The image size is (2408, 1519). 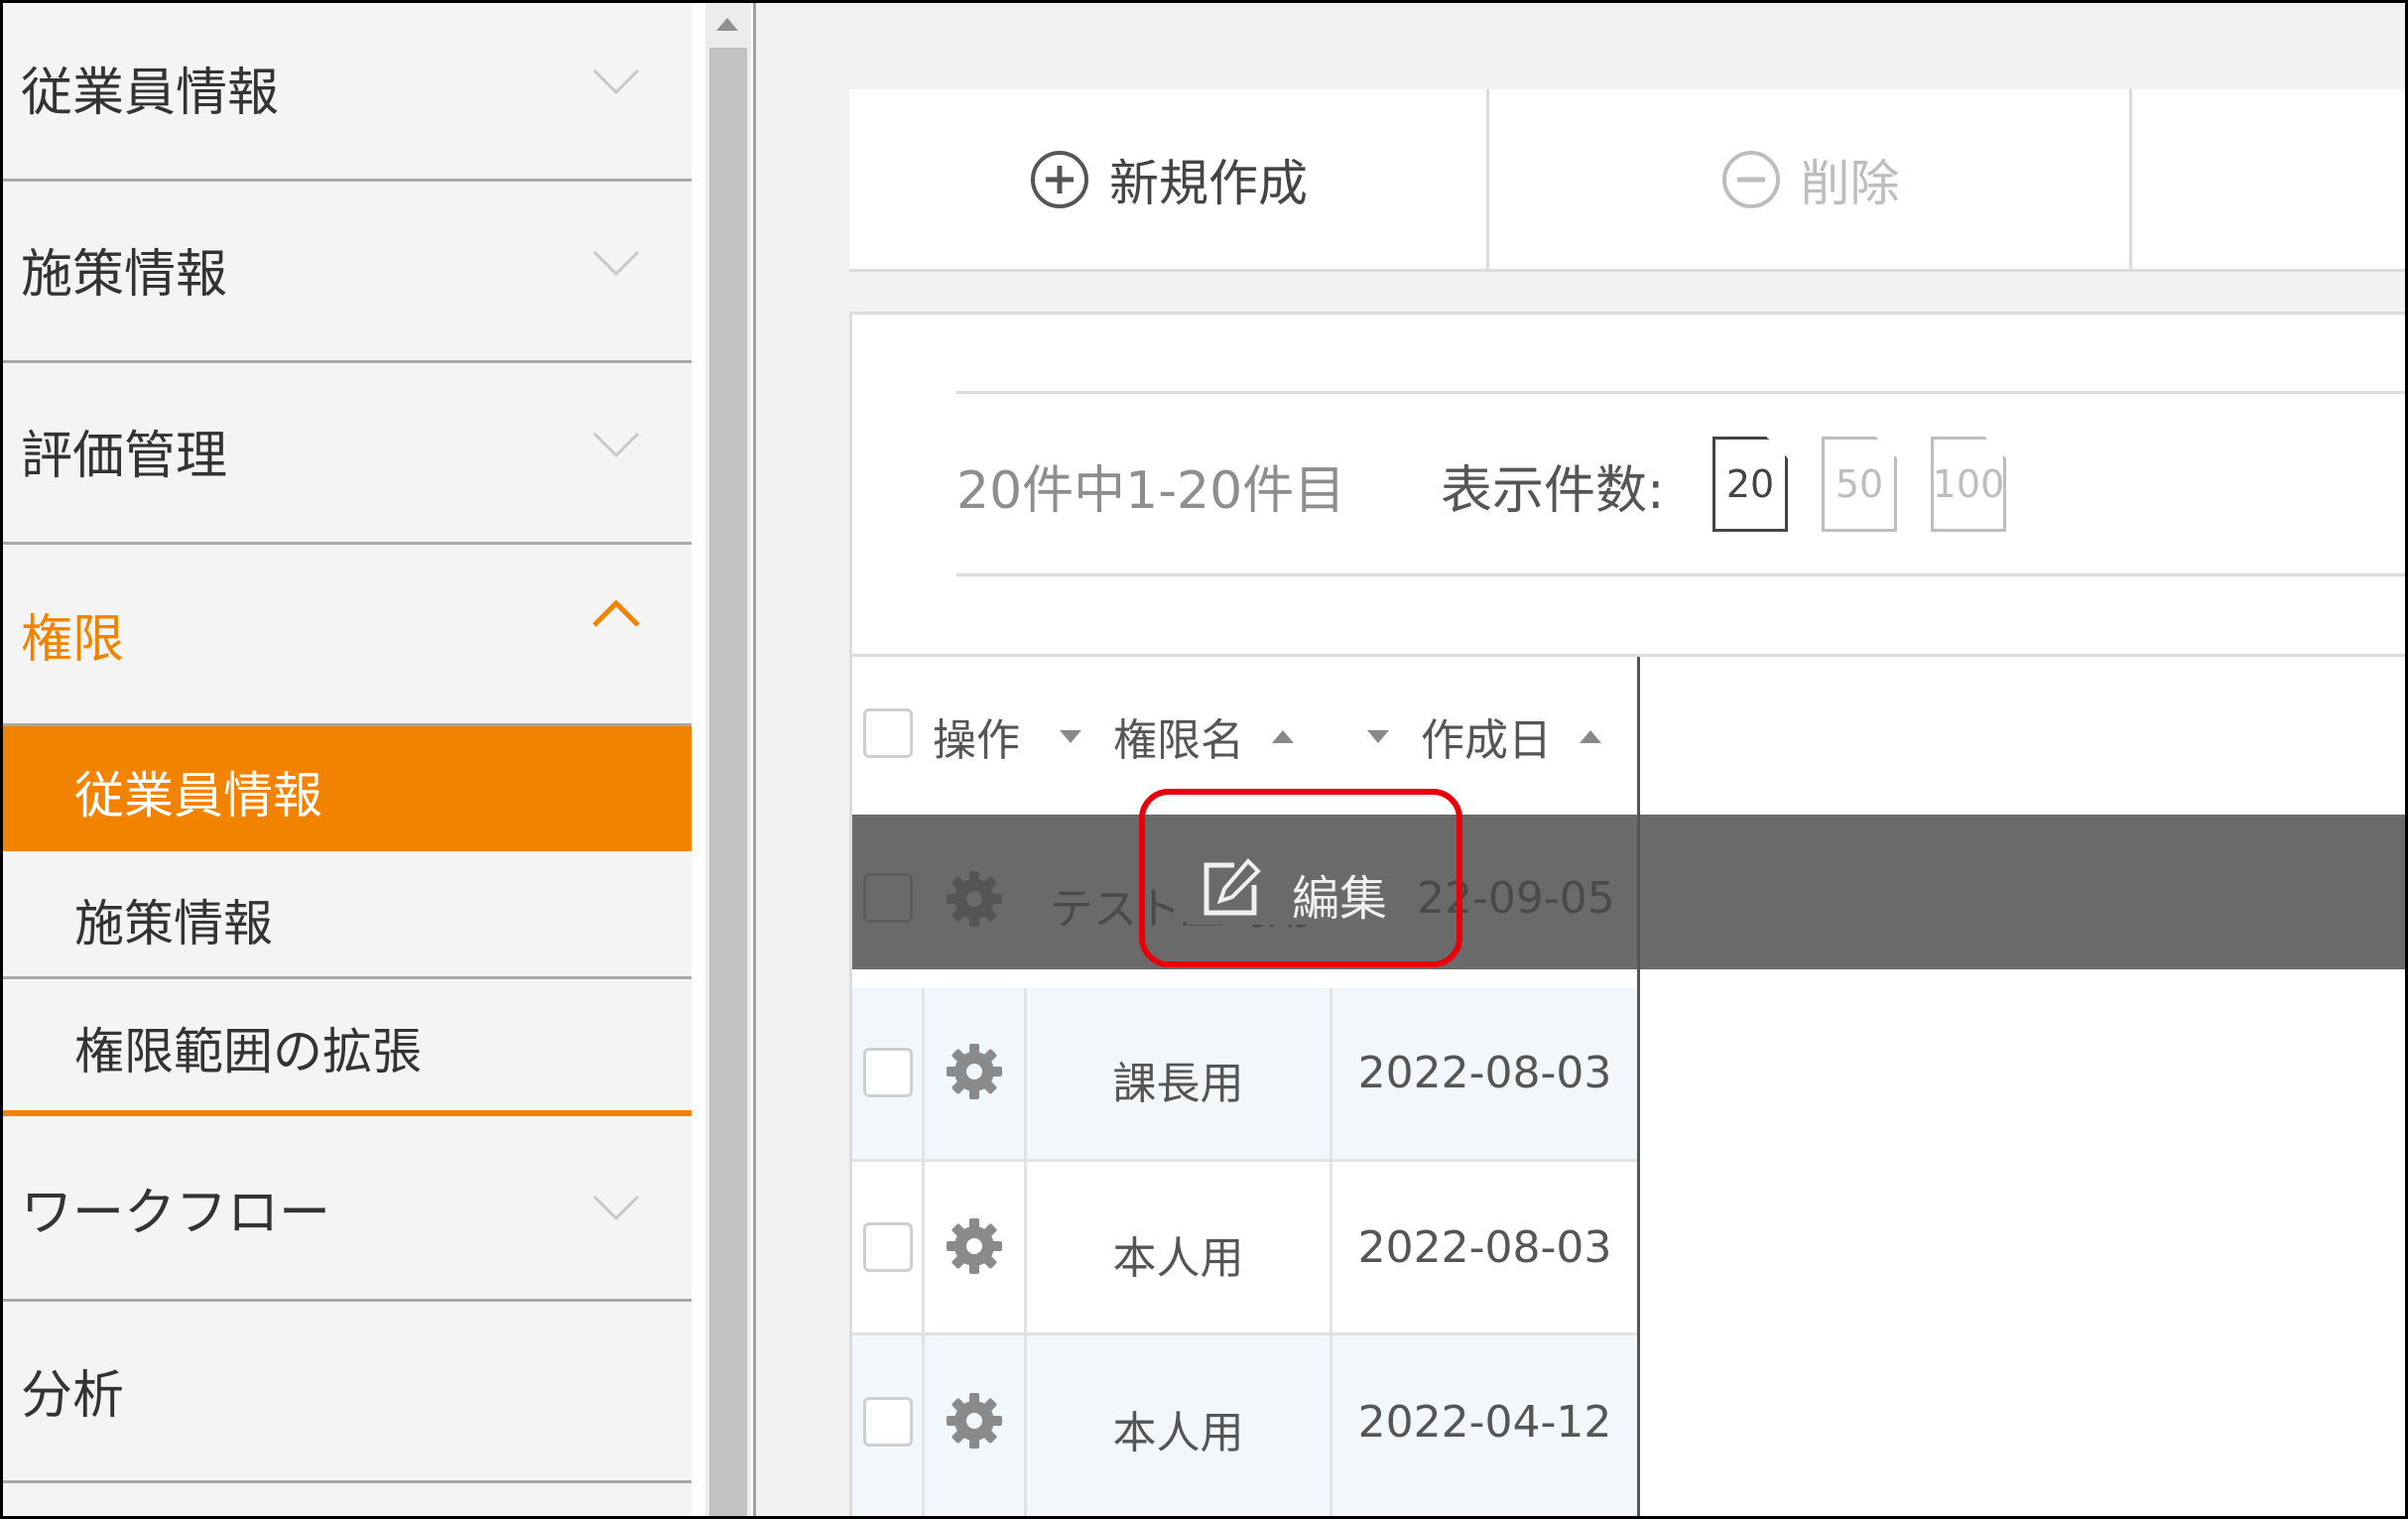 What do you see at coordinates (73, 640) in the screenshot?
I see `sidebar-item-label: 権限` at bounding box center [73, 640].